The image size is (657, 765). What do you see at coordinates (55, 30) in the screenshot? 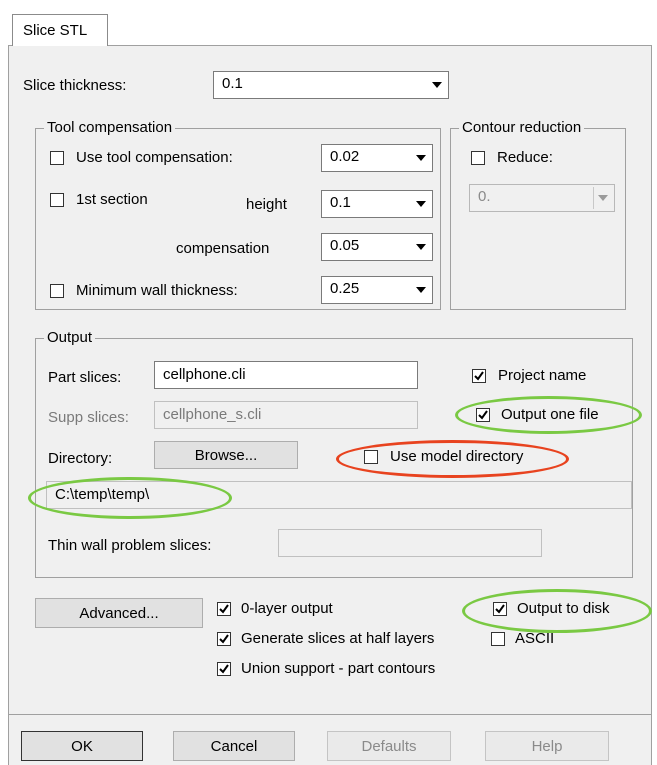
I see `tab-label: Slice STL` at bounding box center [55, 30].